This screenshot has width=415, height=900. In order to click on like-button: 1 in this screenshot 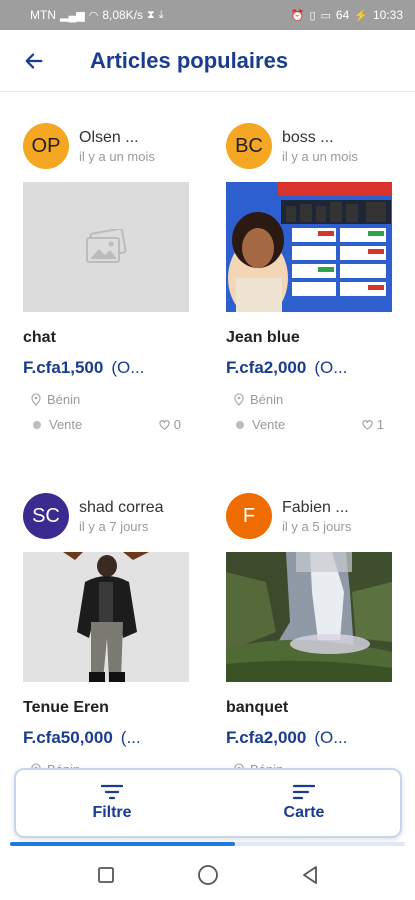, I will do `click(373, 424)`.